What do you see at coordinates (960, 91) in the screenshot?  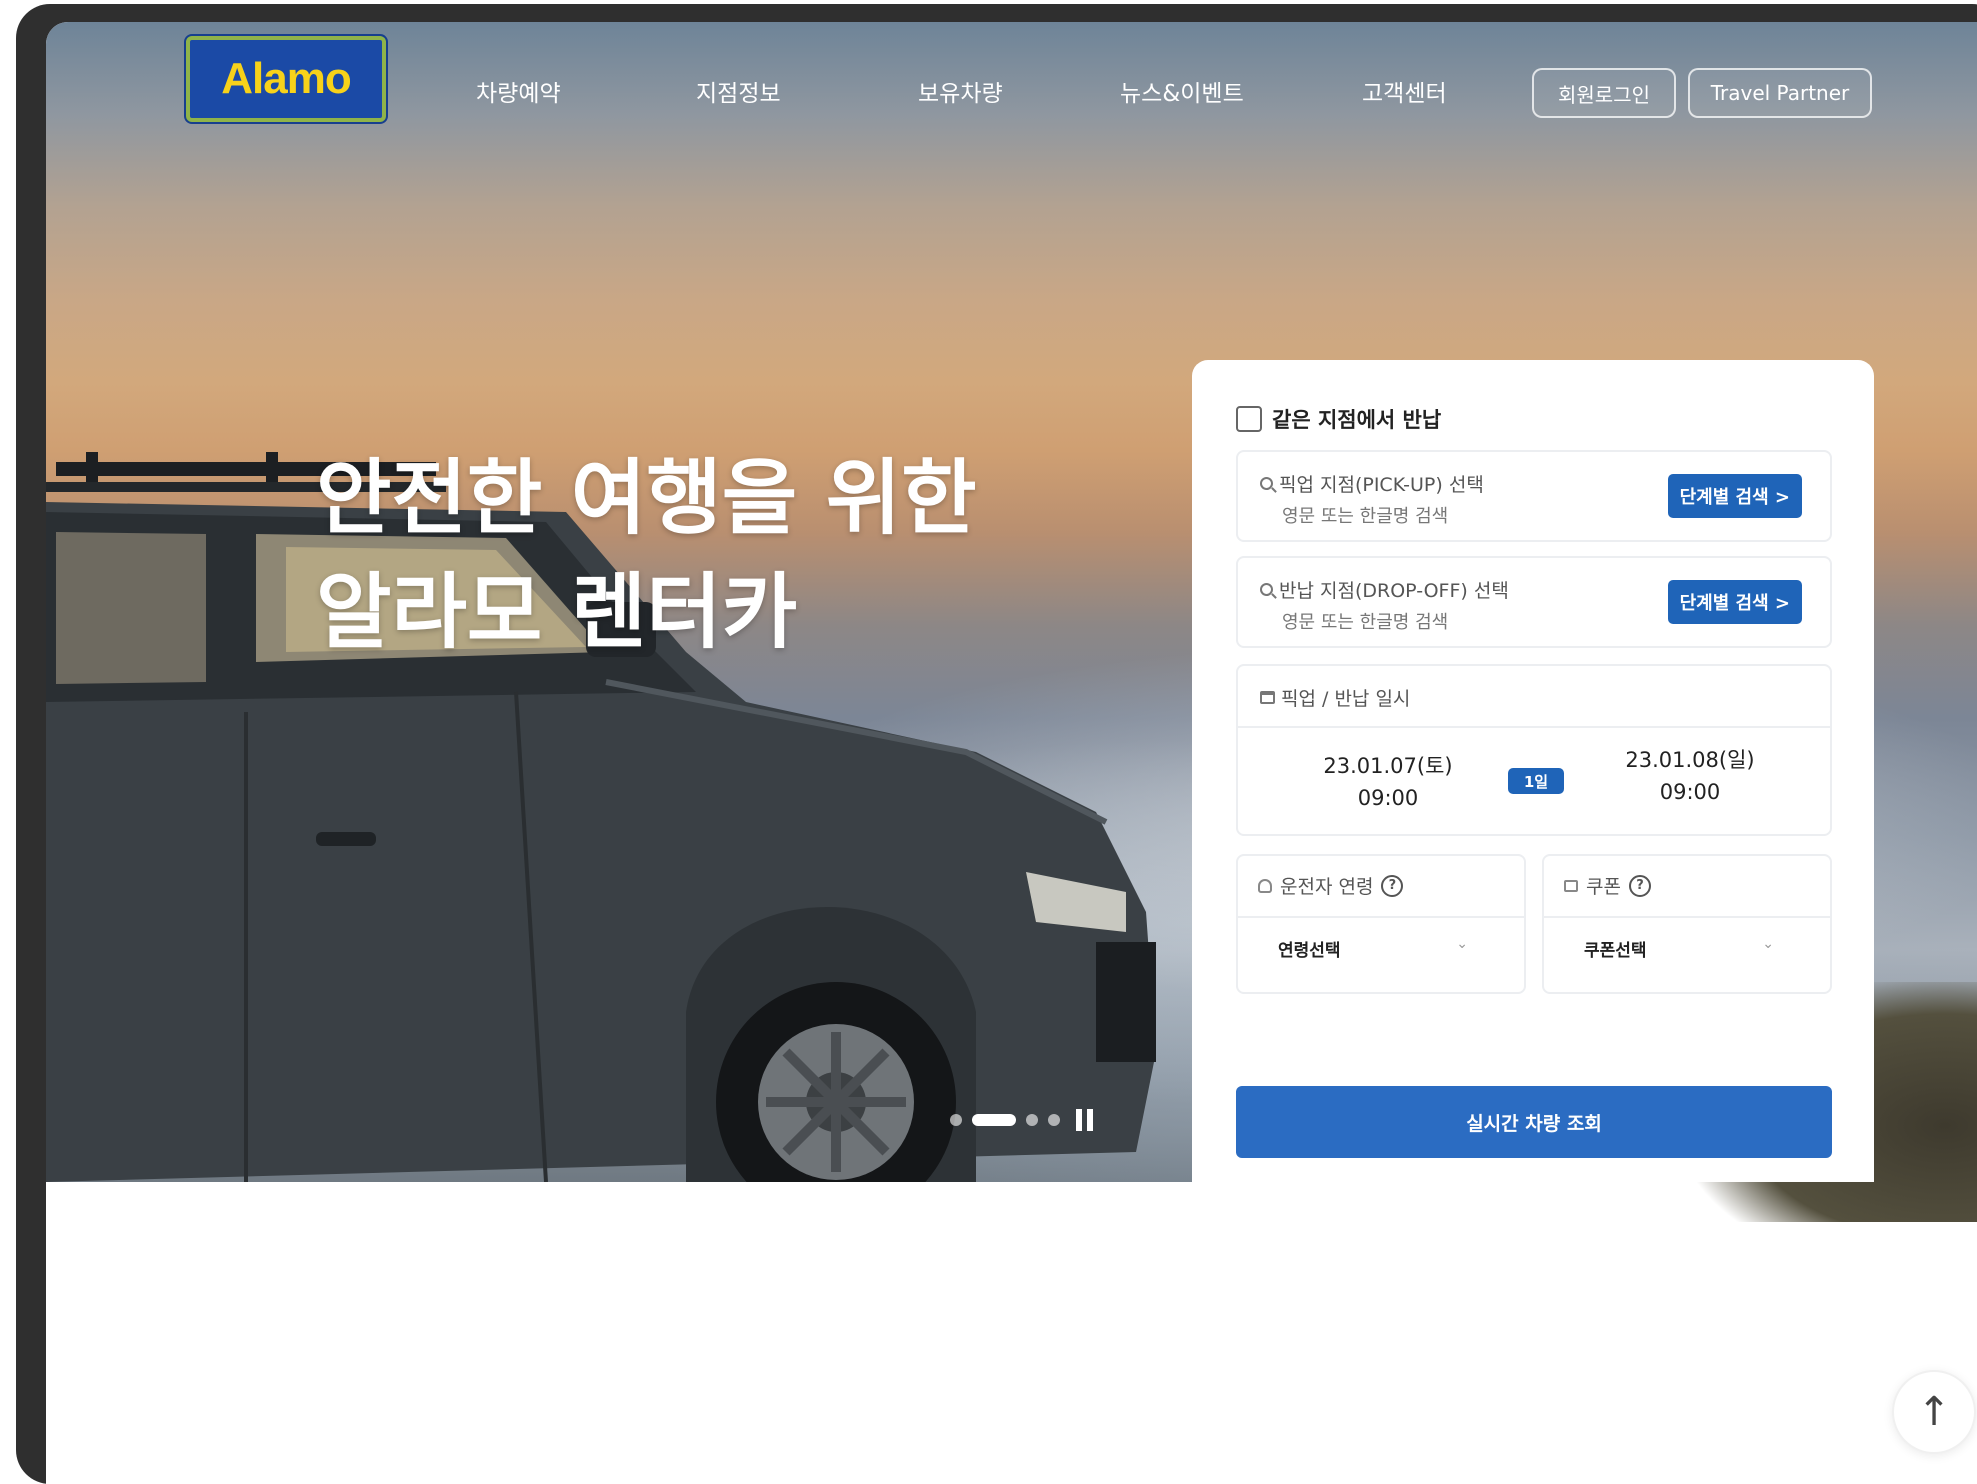 I see `nav-item-fleet: 보유차량` at bounding box center [960, 91].